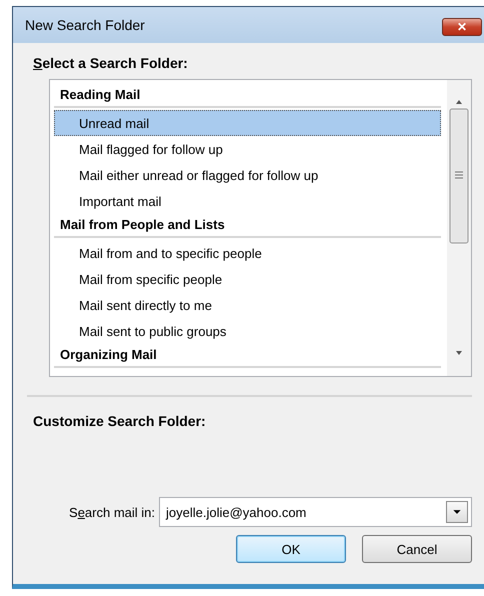  I want to click on ok-button: OK, so click(291, 549).